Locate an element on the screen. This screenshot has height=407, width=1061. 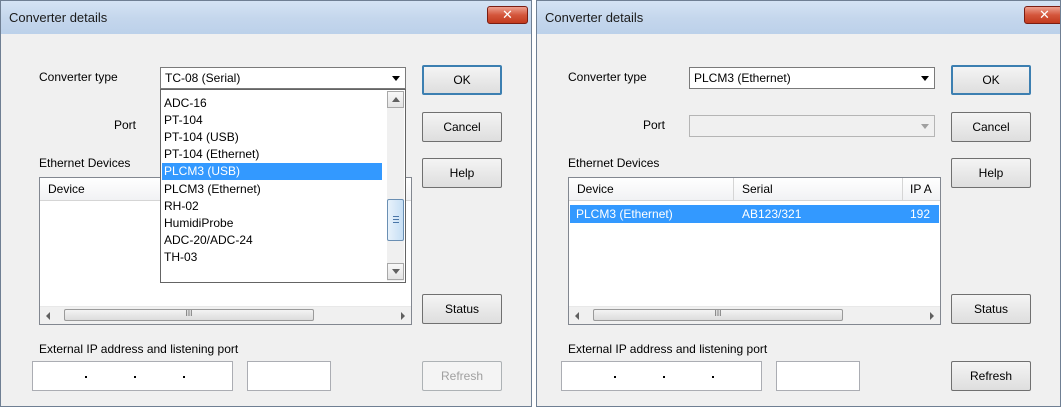
scroll-down-button is located at coordinates (395, 271).